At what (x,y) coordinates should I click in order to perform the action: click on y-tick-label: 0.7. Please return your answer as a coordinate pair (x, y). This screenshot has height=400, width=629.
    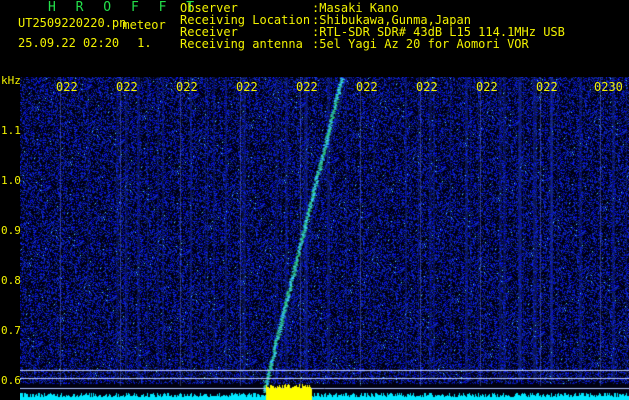
    Looking at the image, I should click on (11, 330).